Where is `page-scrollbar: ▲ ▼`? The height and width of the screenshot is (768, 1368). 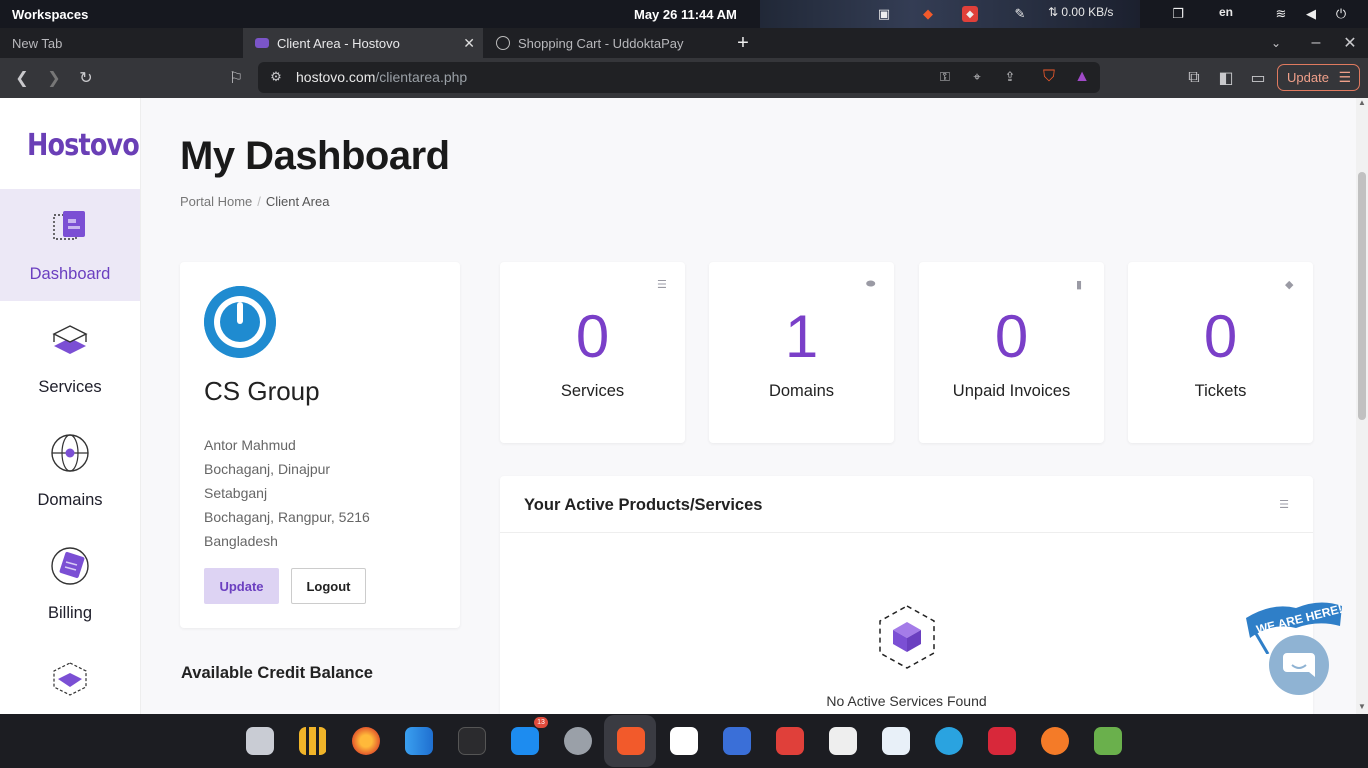 page-scrollbar: ▲ ▼ is located at coordinates (1362, 406).